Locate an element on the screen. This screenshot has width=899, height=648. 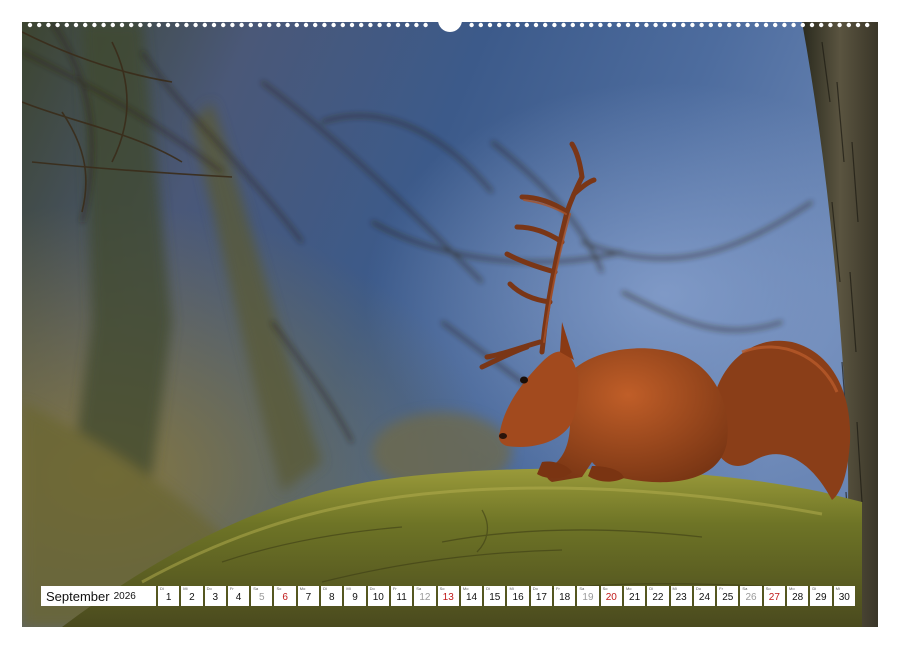
weekday-label: Mo is located at coordinates (792, 588).